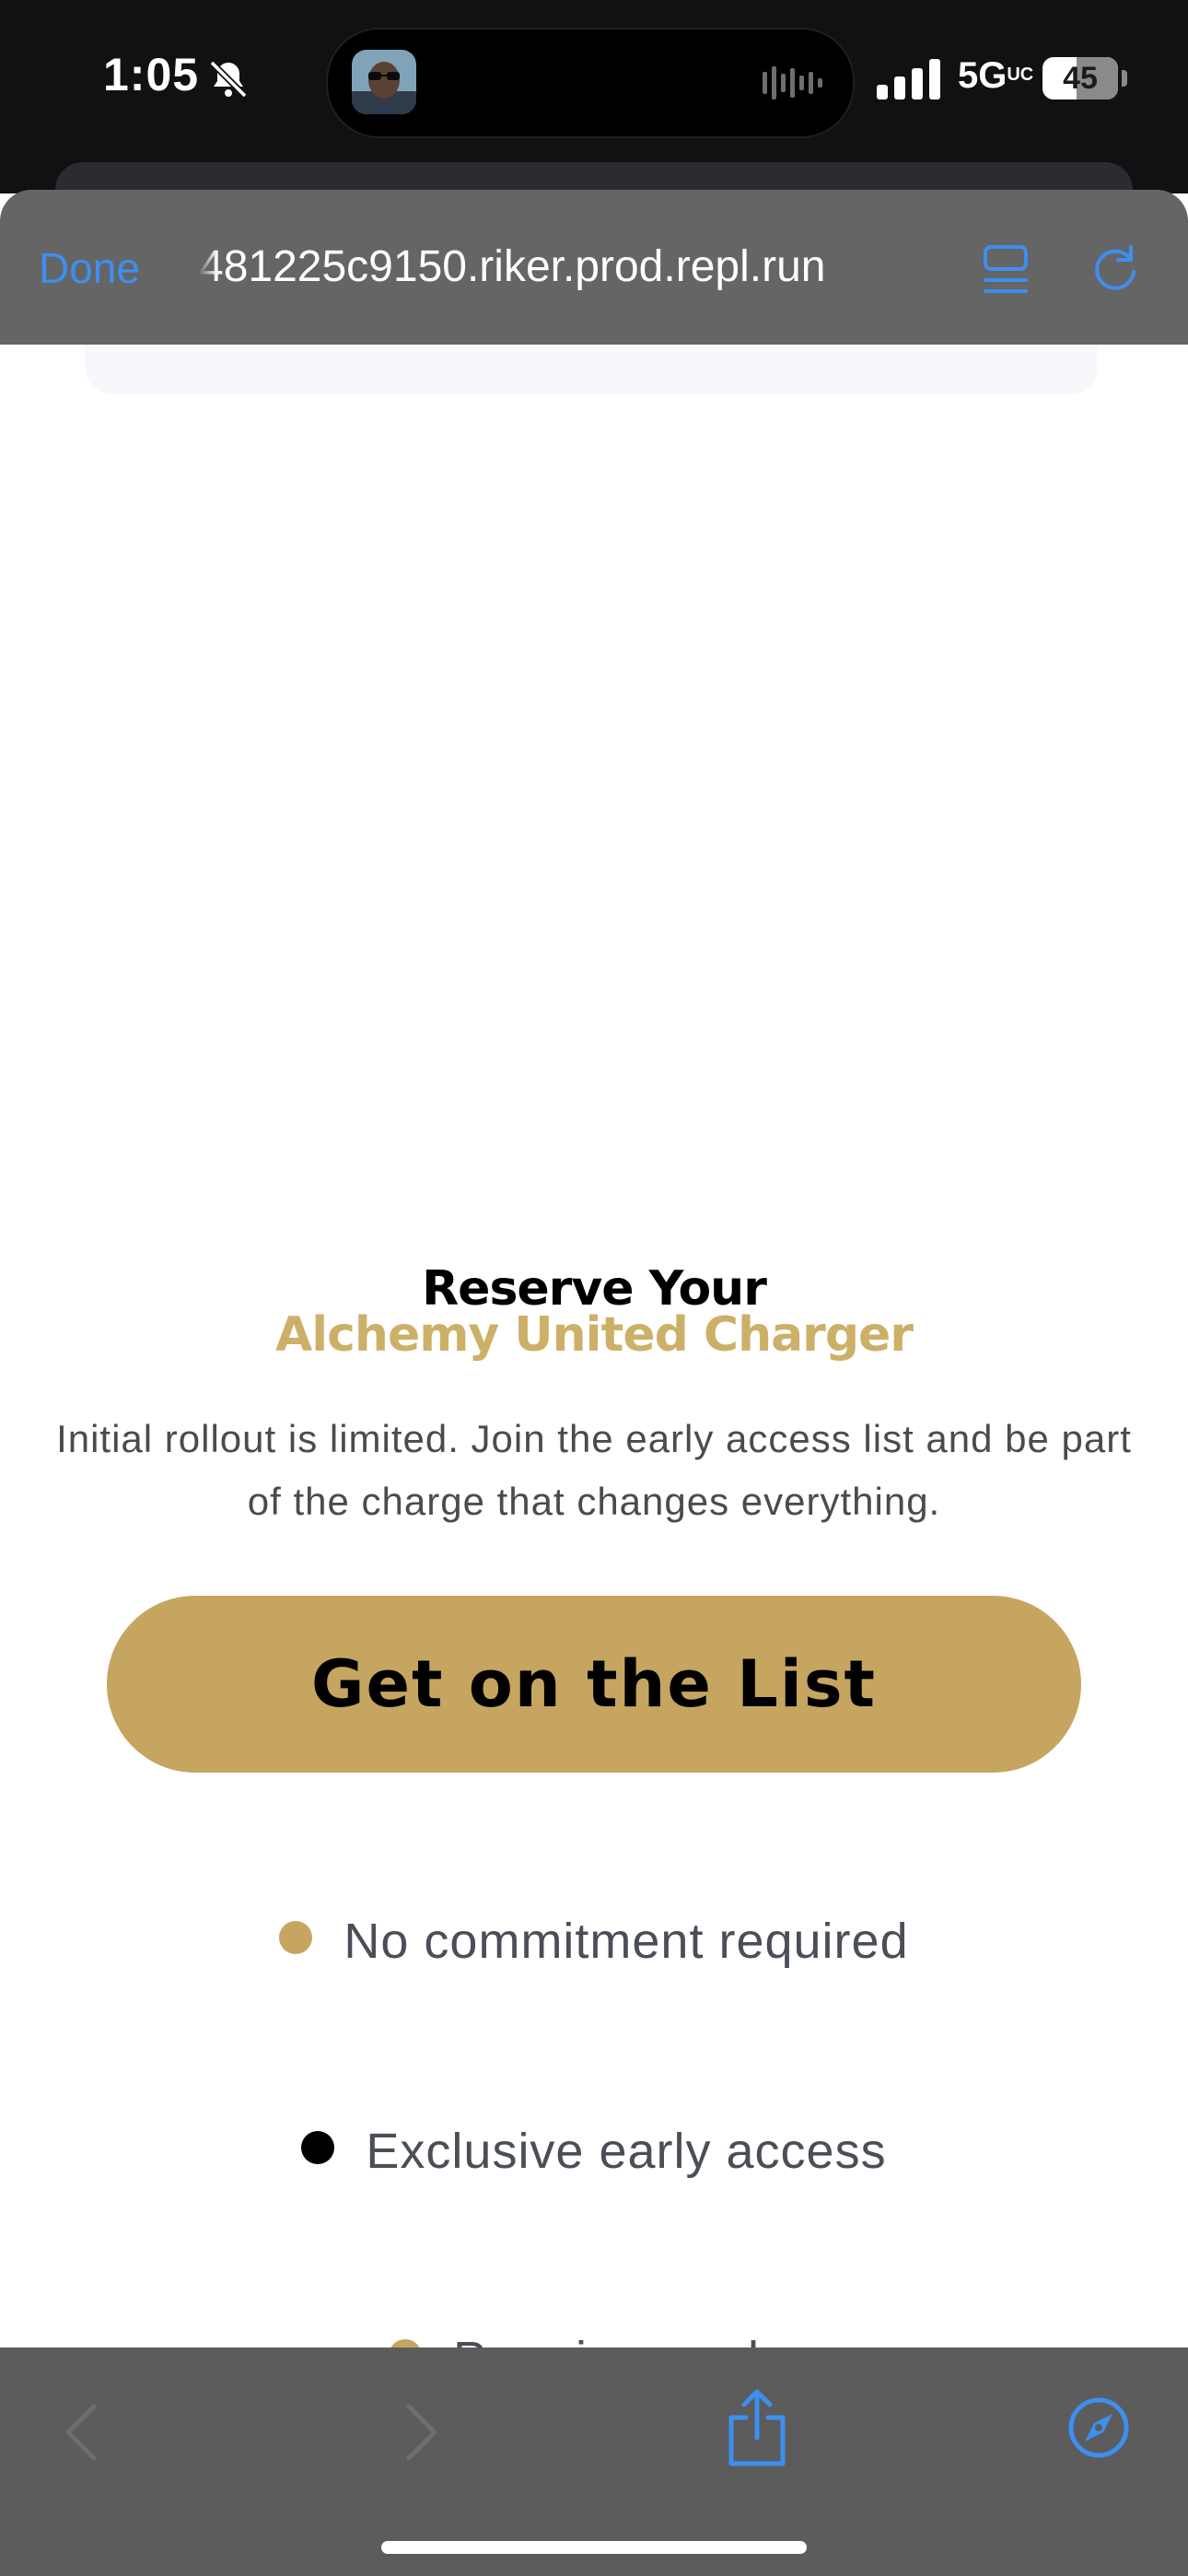 This screenshot has height=2576, width=1188. Describe the element at coordinates (151, 74) in the screenshot. I see `status-time: 1:05` at that location.